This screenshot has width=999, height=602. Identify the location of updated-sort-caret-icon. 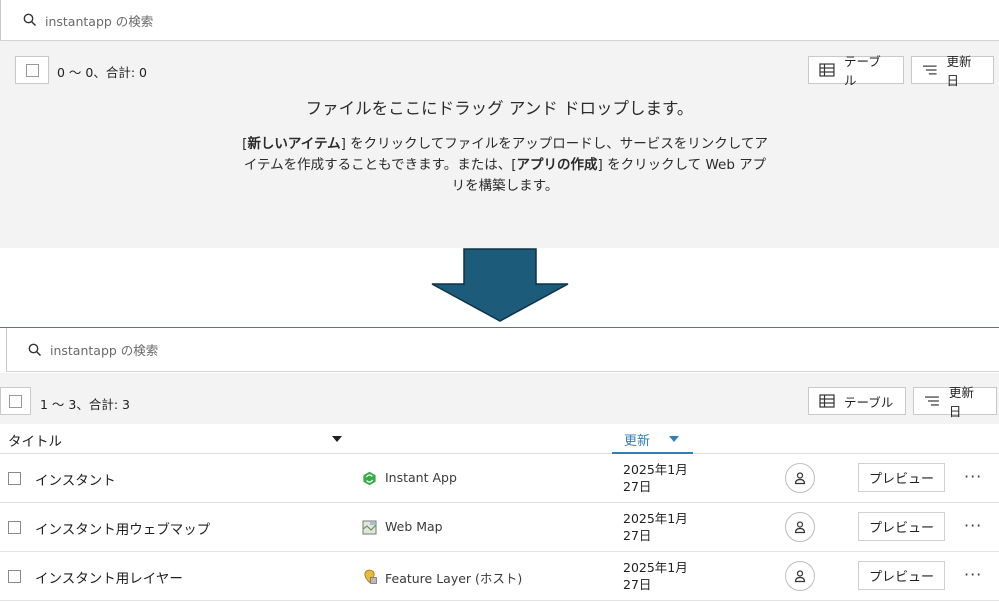
(674, 439).